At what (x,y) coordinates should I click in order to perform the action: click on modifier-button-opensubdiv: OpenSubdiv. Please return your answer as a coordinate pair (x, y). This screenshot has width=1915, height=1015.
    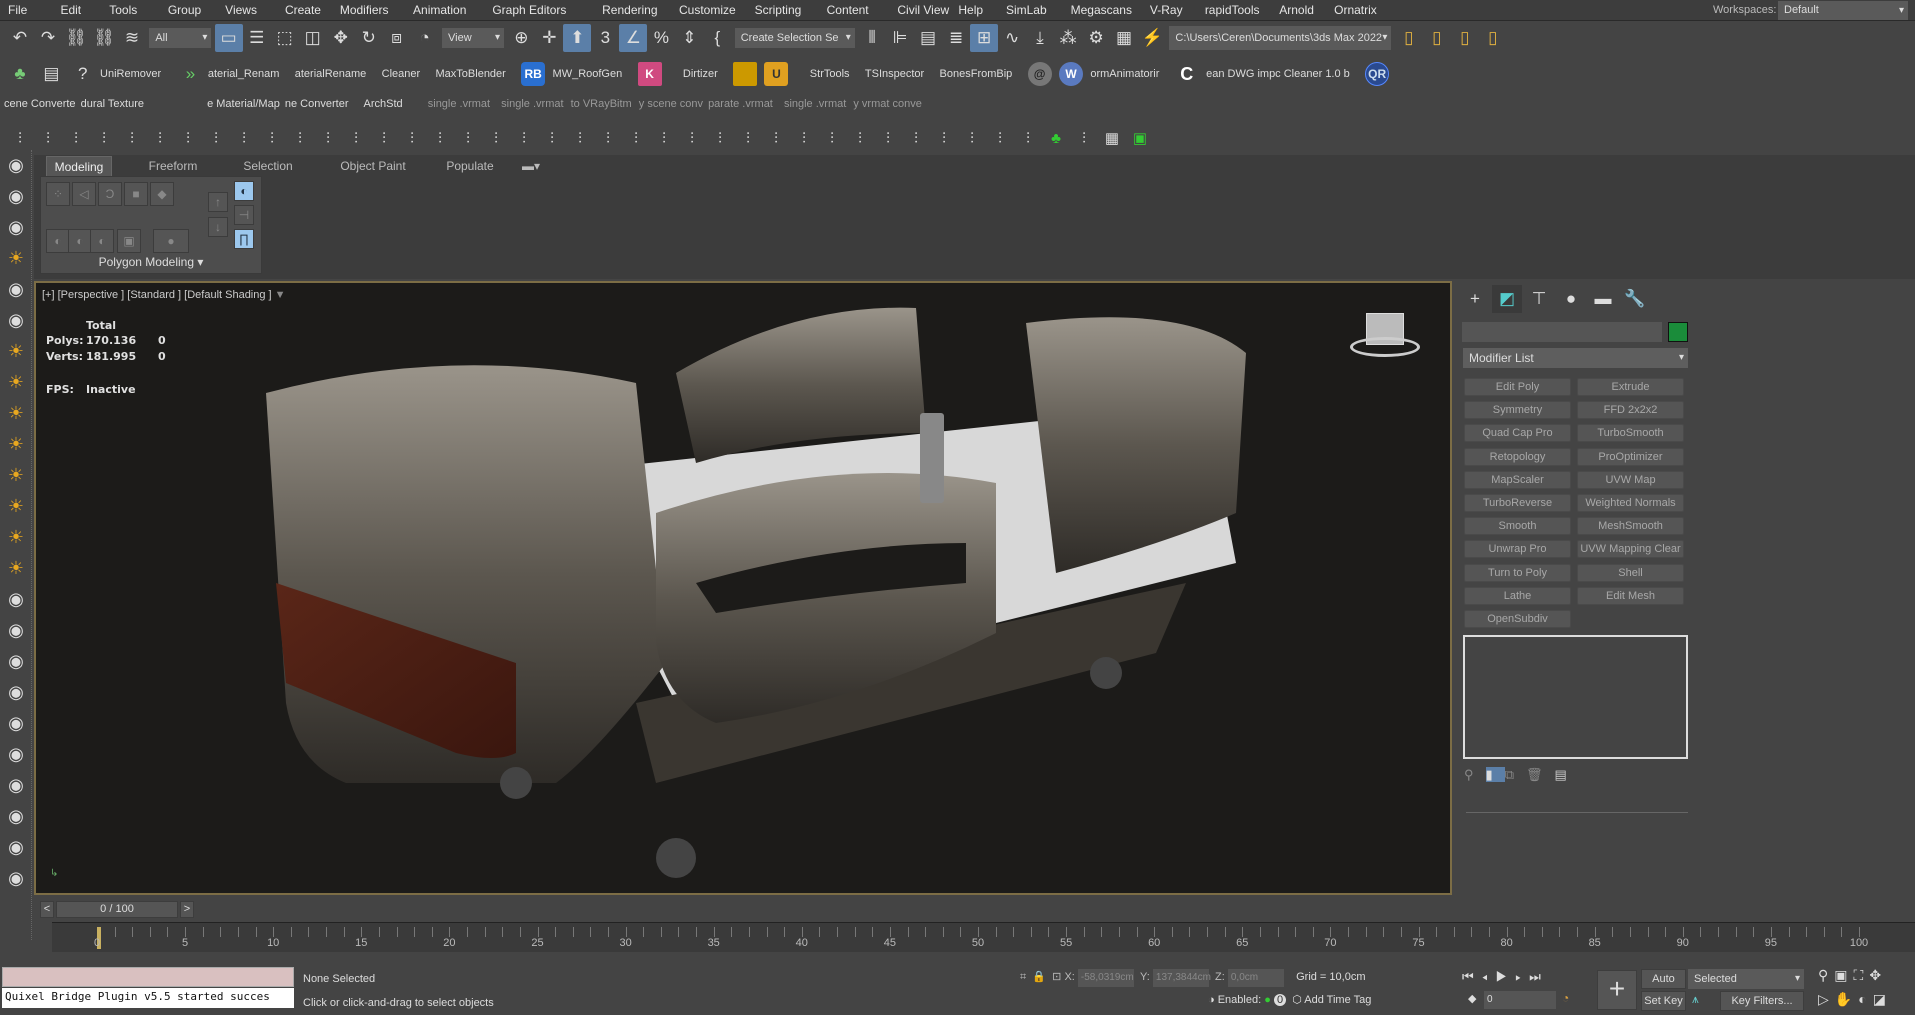
    Looking at the image, I should click on (1517, 619).